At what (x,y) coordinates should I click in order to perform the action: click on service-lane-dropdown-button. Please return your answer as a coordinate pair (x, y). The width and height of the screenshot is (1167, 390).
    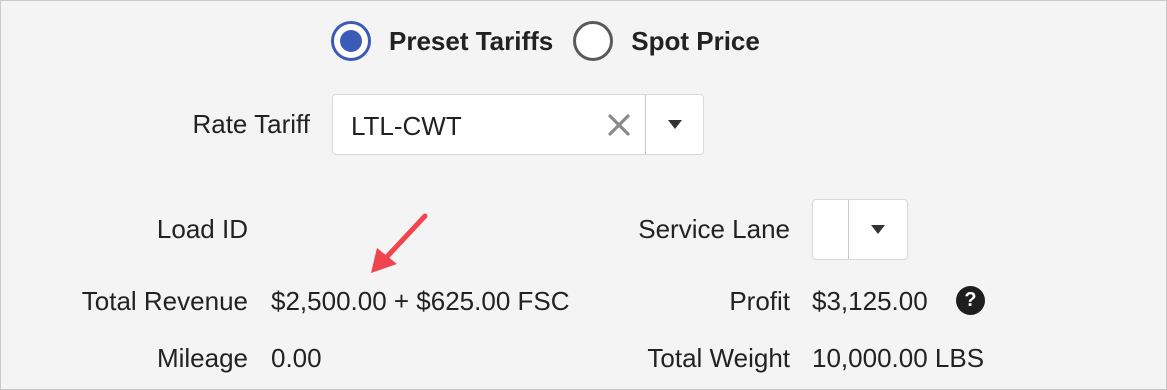
    Looking at the image, I should click on (878, 229).